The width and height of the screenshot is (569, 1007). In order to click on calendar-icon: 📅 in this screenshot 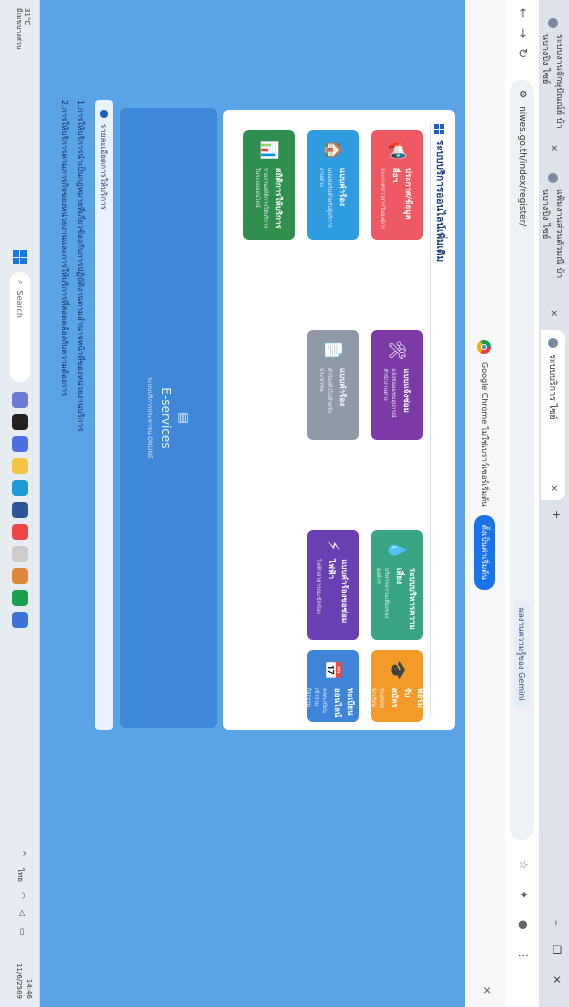, I will do `click(333, 670)`.